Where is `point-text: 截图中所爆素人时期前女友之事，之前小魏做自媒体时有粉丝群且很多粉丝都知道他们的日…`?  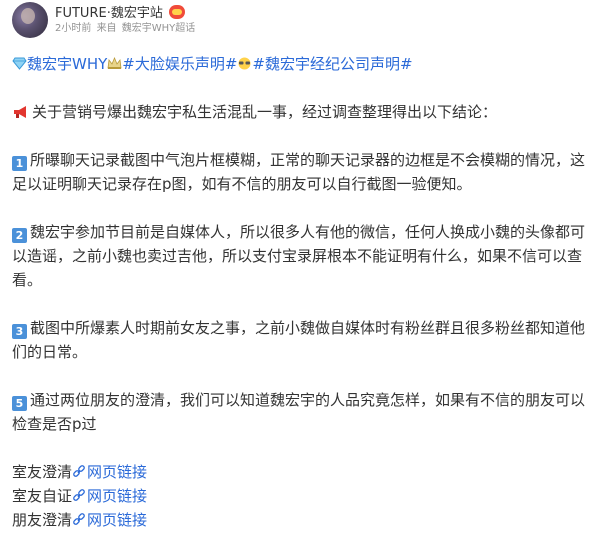 point-text: 截图中所爆素人时期前女友之事，之前小魏做自媒体时有粉丝群且很多粉丝都知道他们的日… is located at coordinates (299, 340).